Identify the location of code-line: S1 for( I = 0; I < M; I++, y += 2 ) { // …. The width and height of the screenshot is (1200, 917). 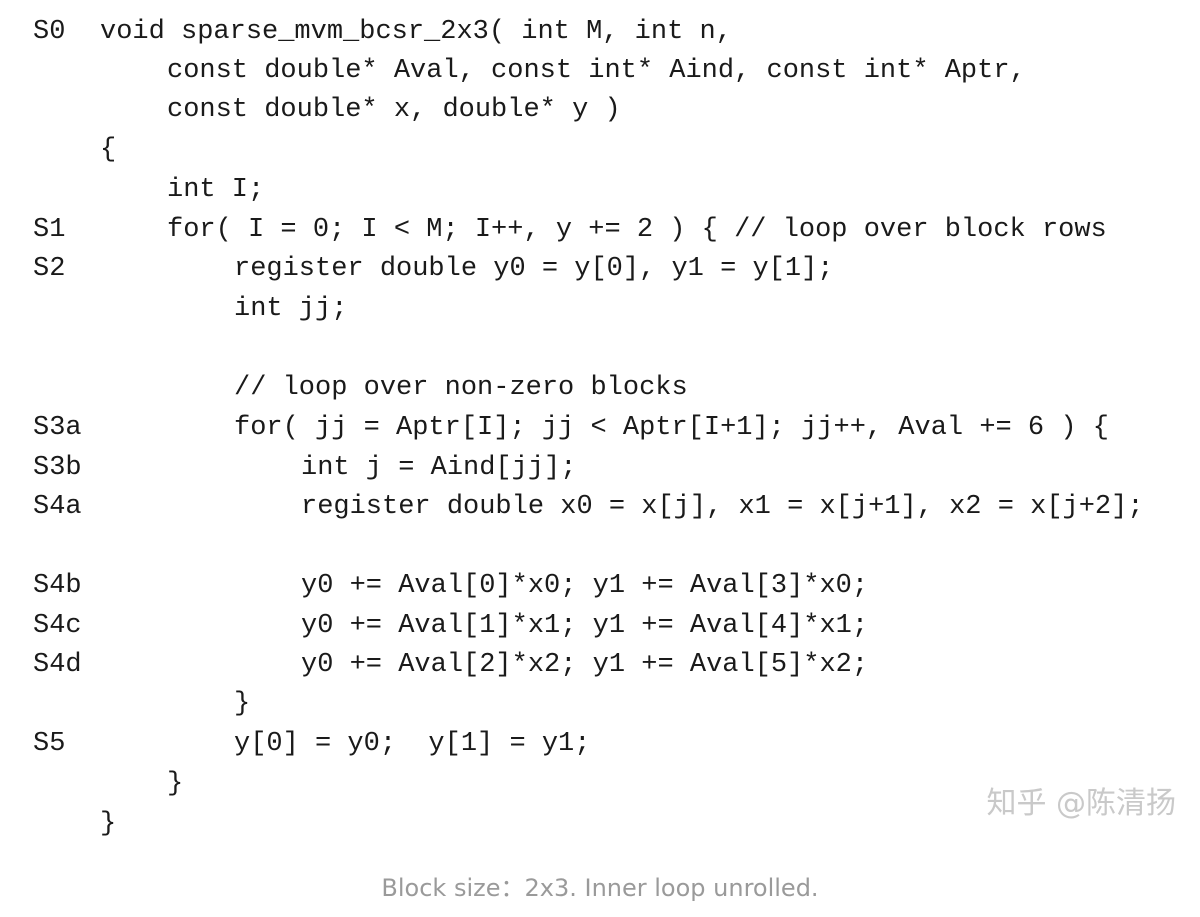
(600, 230).